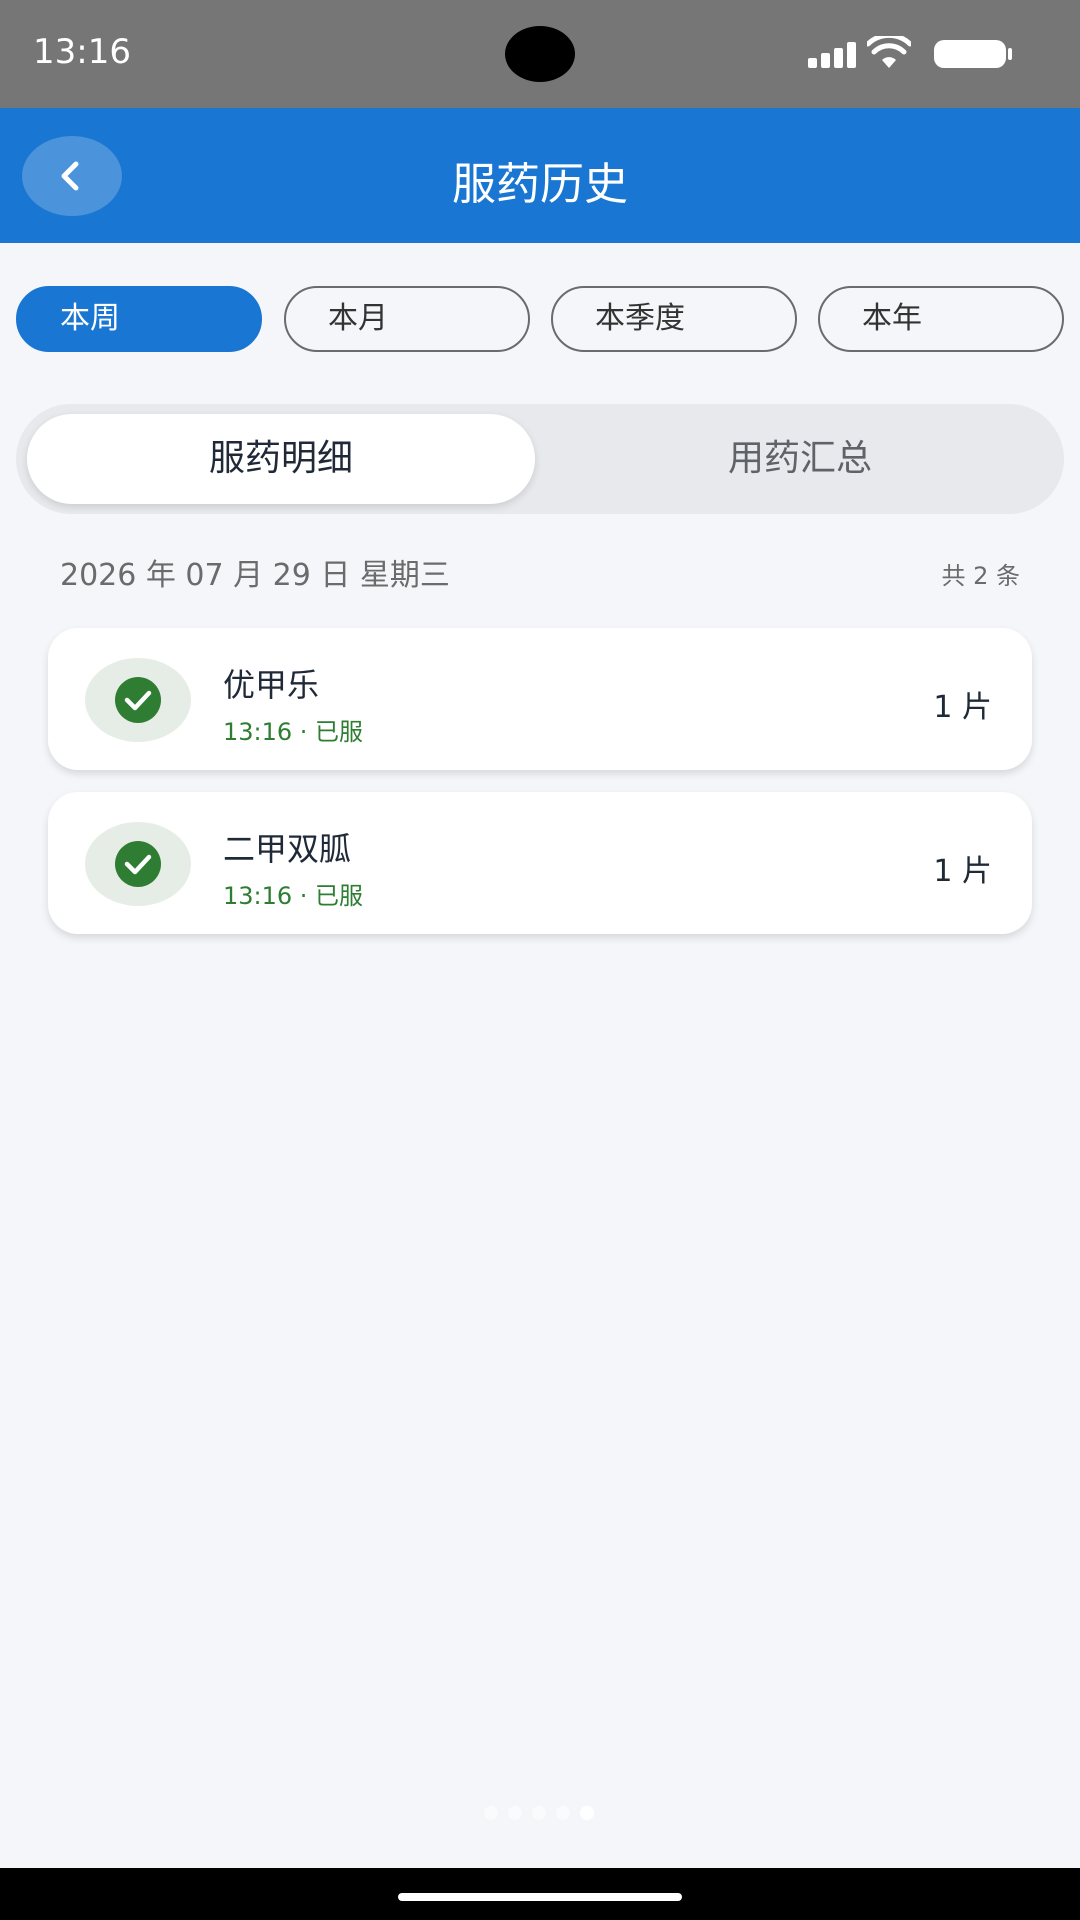 The width and height of the screenshot is (1080, 1920). I want to click on date-group-header: 2026 年 07 月 29 日 星期三 共 2 条, so click(540, 571).